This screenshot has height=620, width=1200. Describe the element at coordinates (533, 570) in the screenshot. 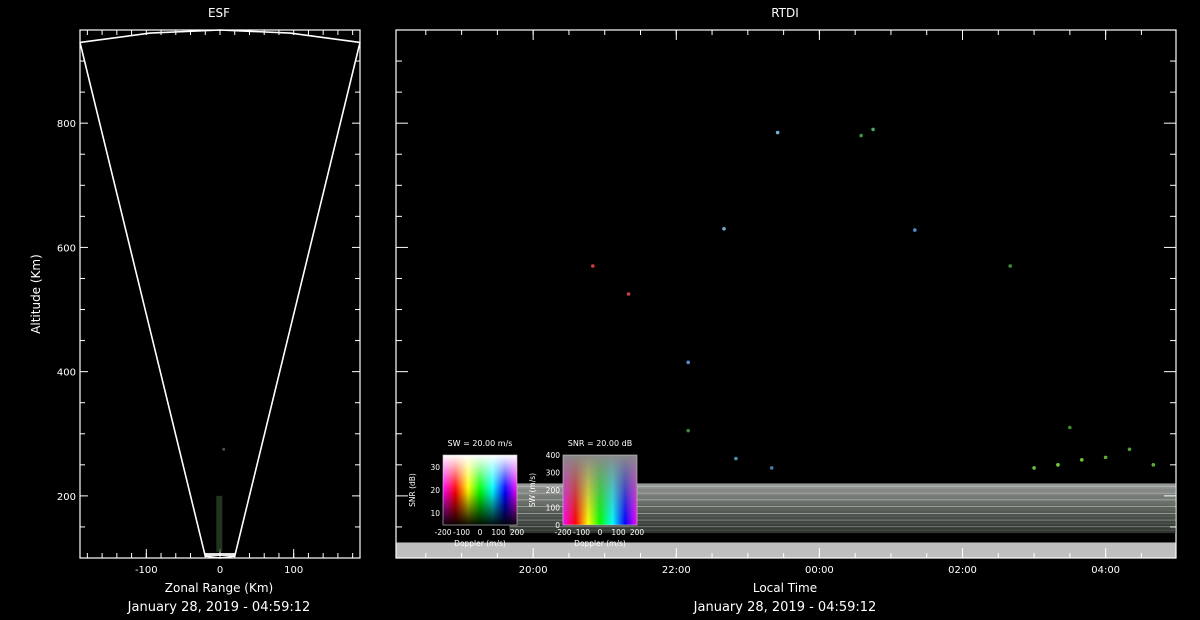

I see `rtdi-xtick-label: 20:00` at that location.